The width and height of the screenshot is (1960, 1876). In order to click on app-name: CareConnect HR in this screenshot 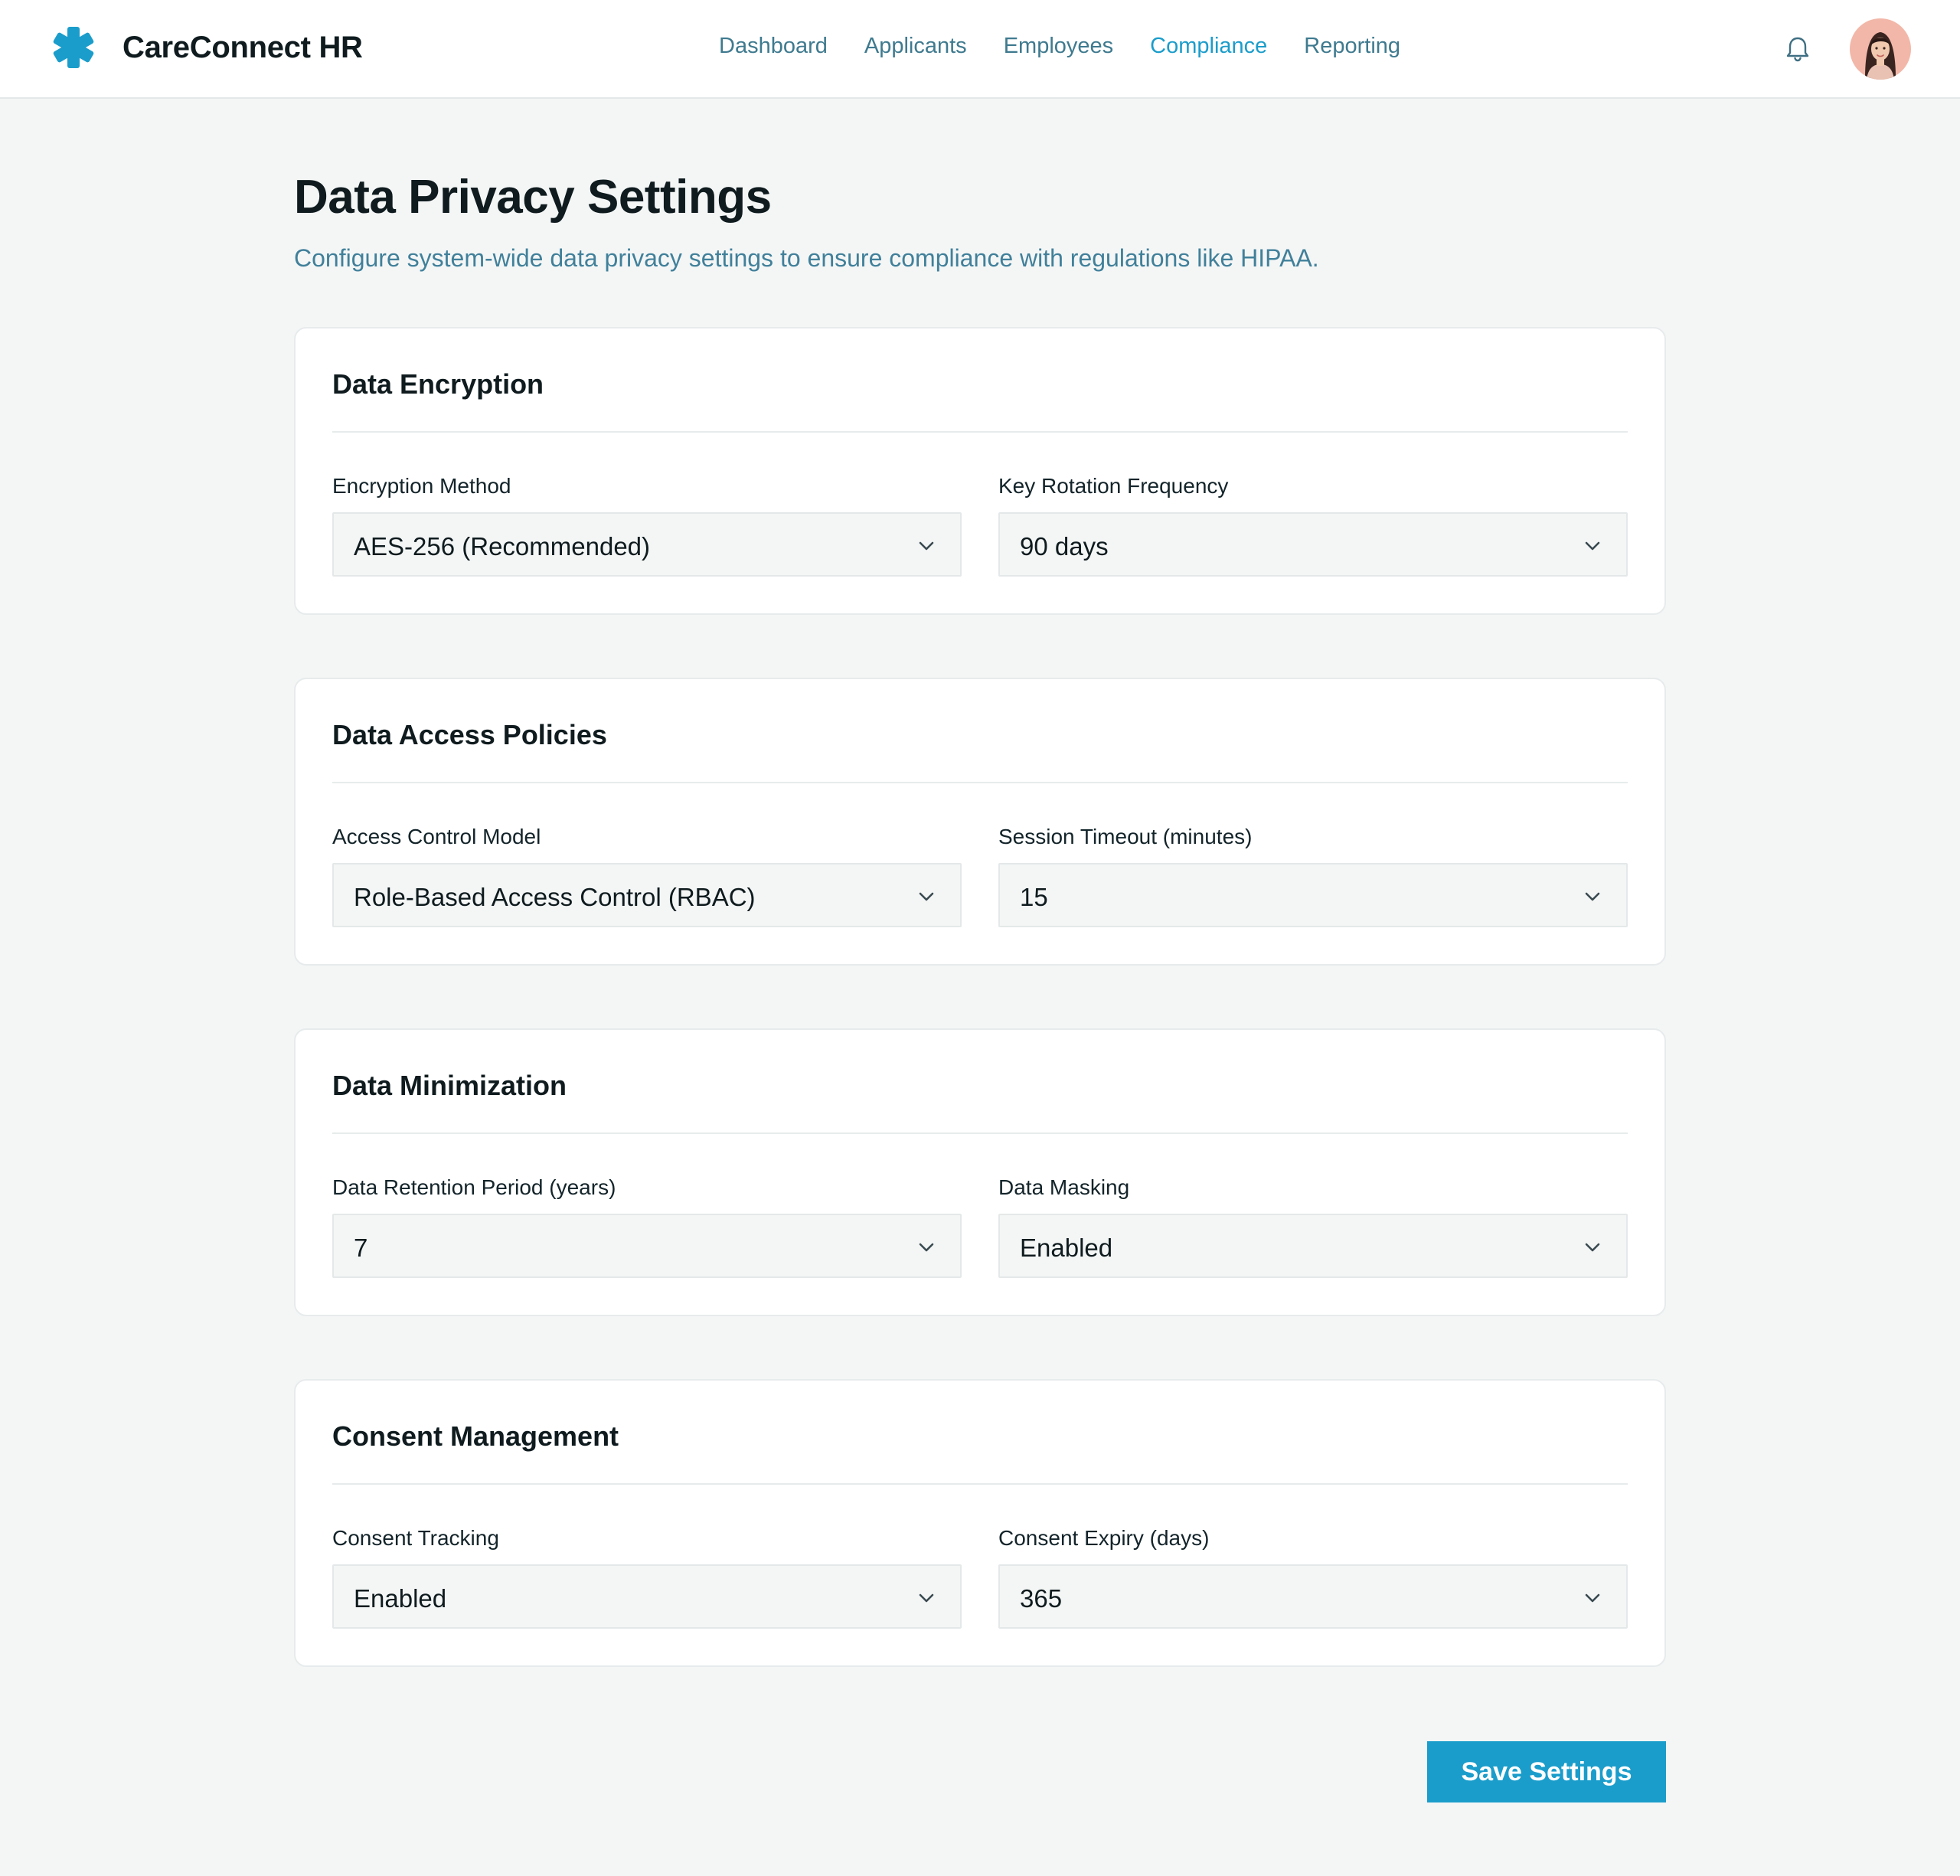, I will do `click(242, 47)`.